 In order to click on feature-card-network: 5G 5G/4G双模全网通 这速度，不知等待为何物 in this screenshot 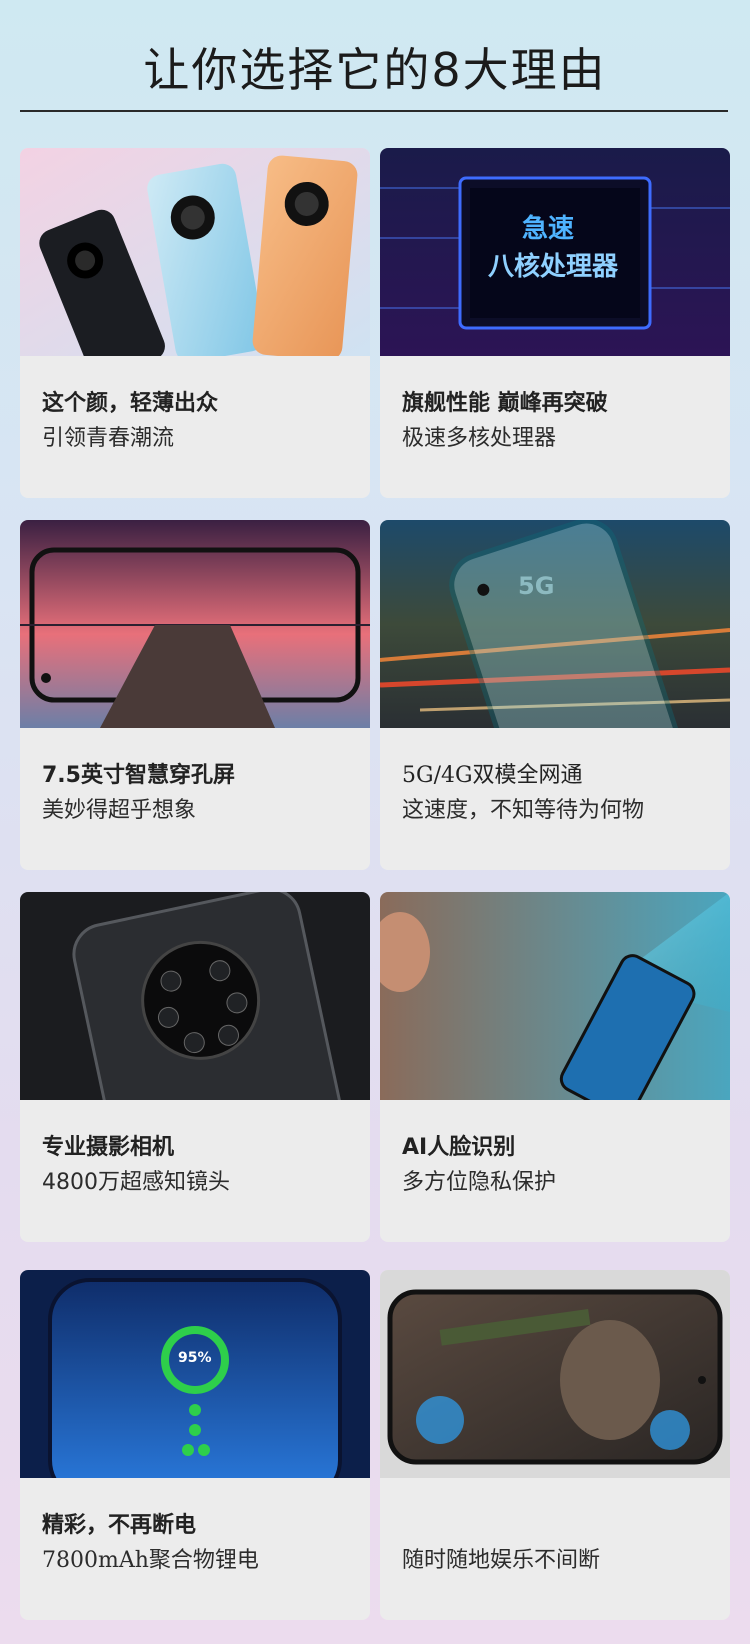, I will do `click(555, 695)`.